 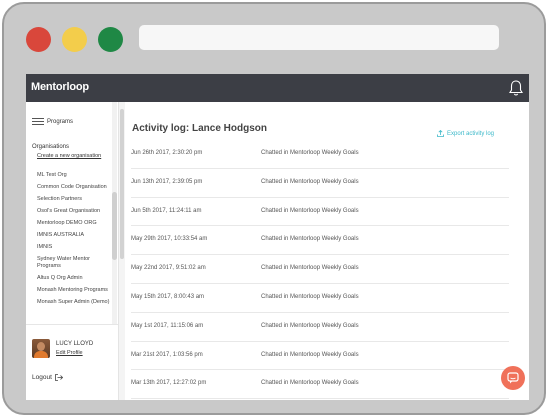 What do you see at coordinates (169, 239) in the screenshot?
I see `activity-date: May 29th 2017, 10:33:54 am` at bounding box center [169, 239].